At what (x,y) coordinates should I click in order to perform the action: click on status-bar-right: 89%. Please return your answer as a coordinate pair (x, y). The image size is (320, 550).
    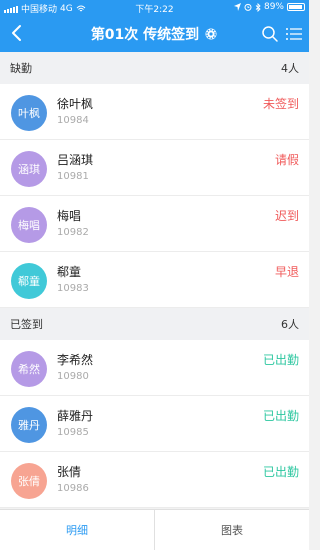
    Looking at the image, I should click on (269, 7).